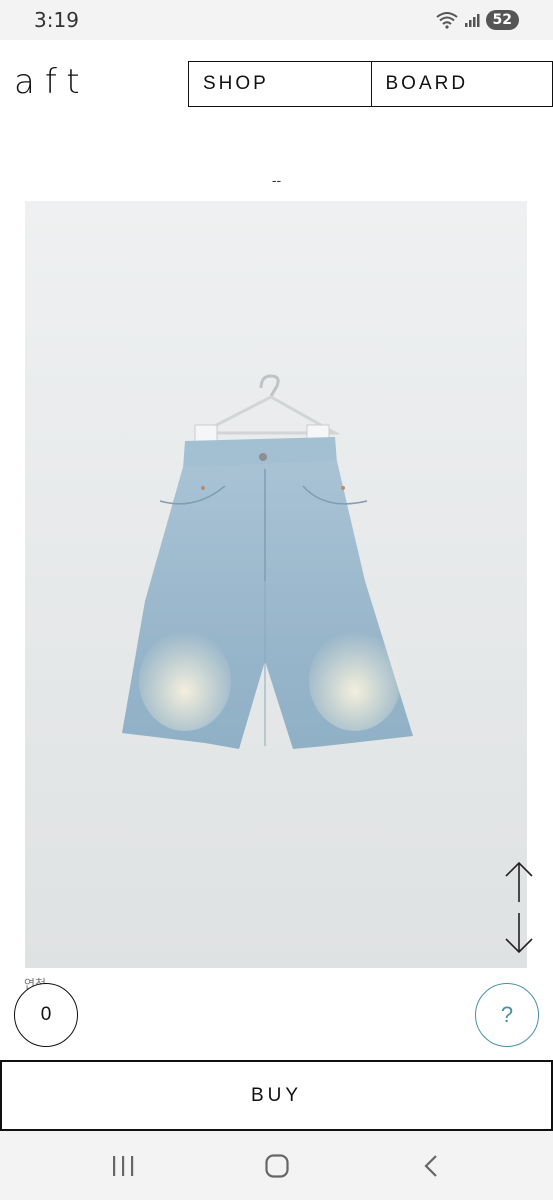 The width and height of the screenshot is (553, 1200). Describe the element at coordinates (519, 933) in the screenshot. I see `arrow-down-icon` at that location.